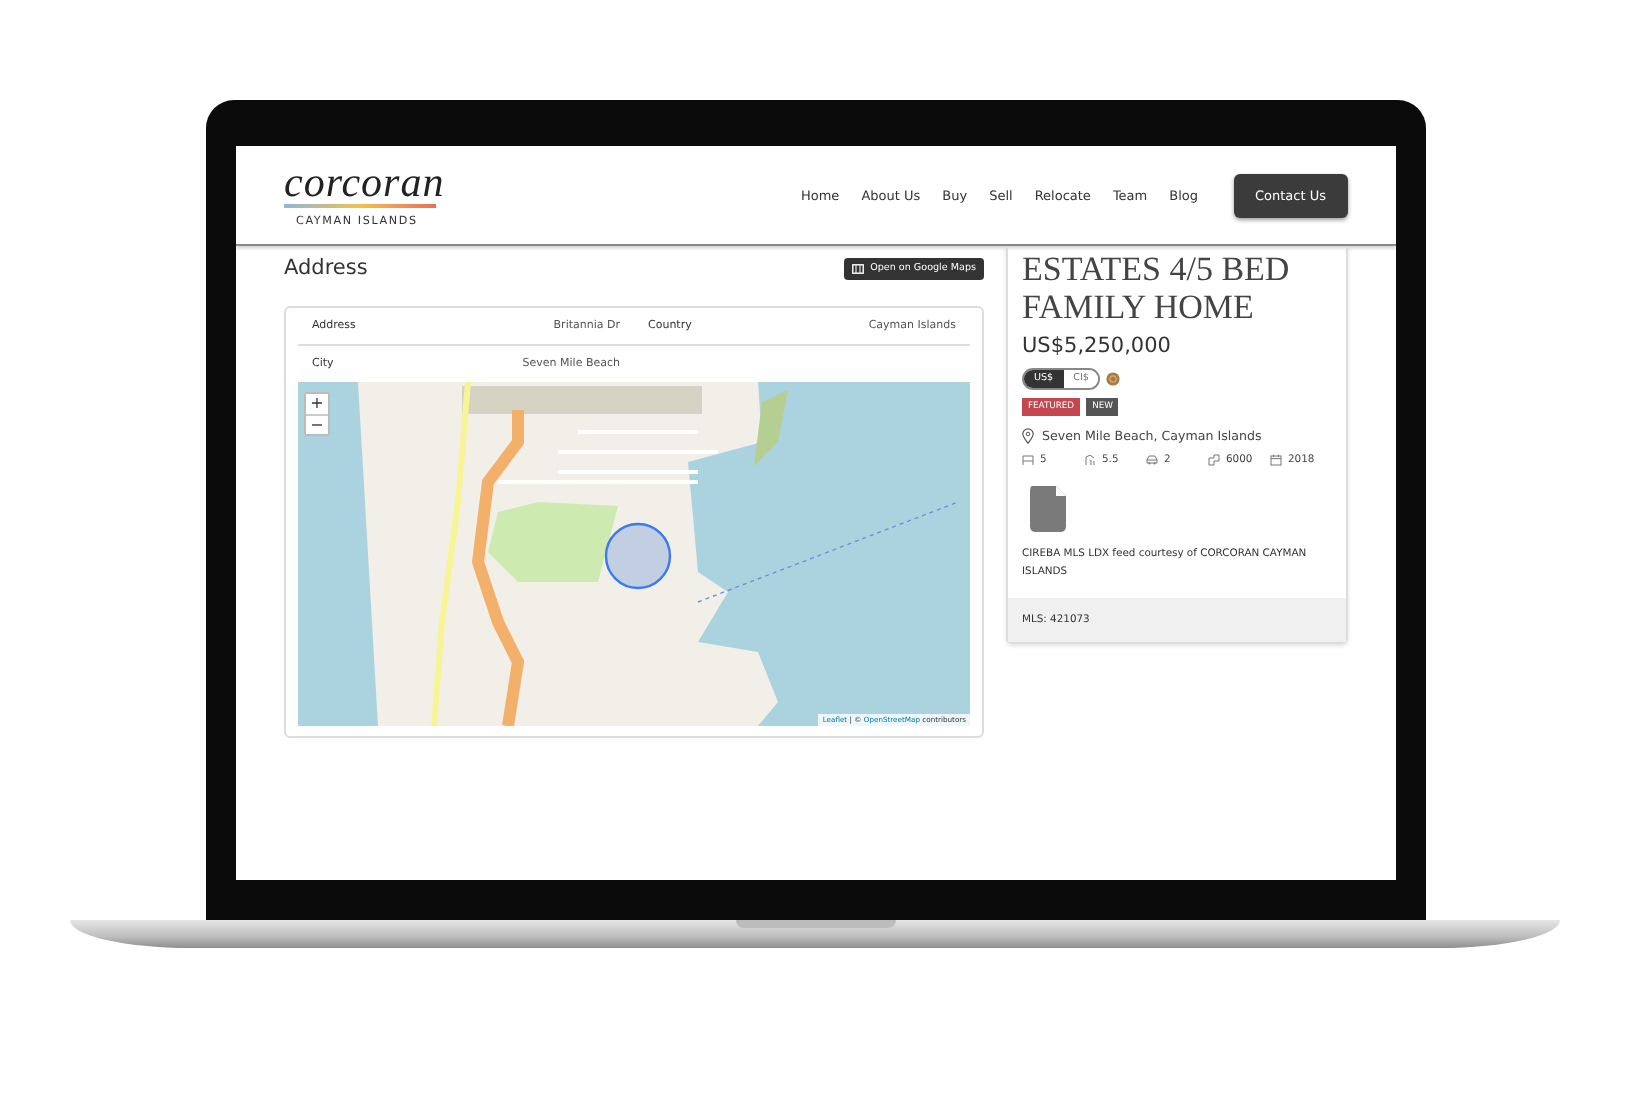  I want to click on zoom-out-button: −, so click(317, 424).